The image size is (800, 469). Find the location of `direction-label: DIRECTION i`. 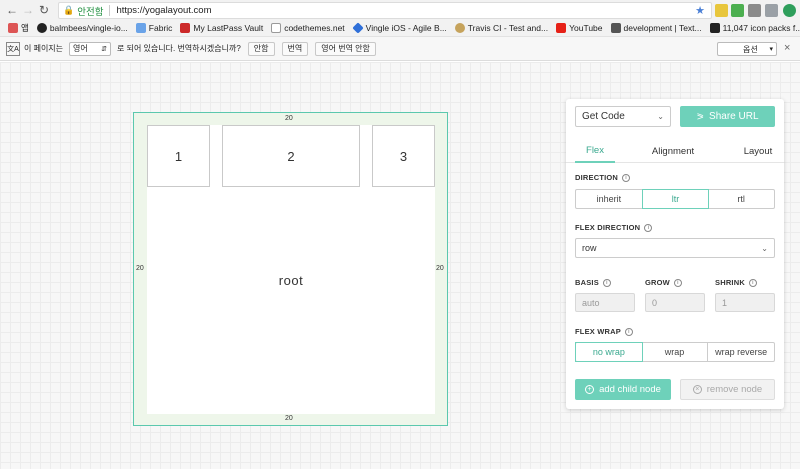

direction-label: DIRECTION i is located at coordinates (603, 177).